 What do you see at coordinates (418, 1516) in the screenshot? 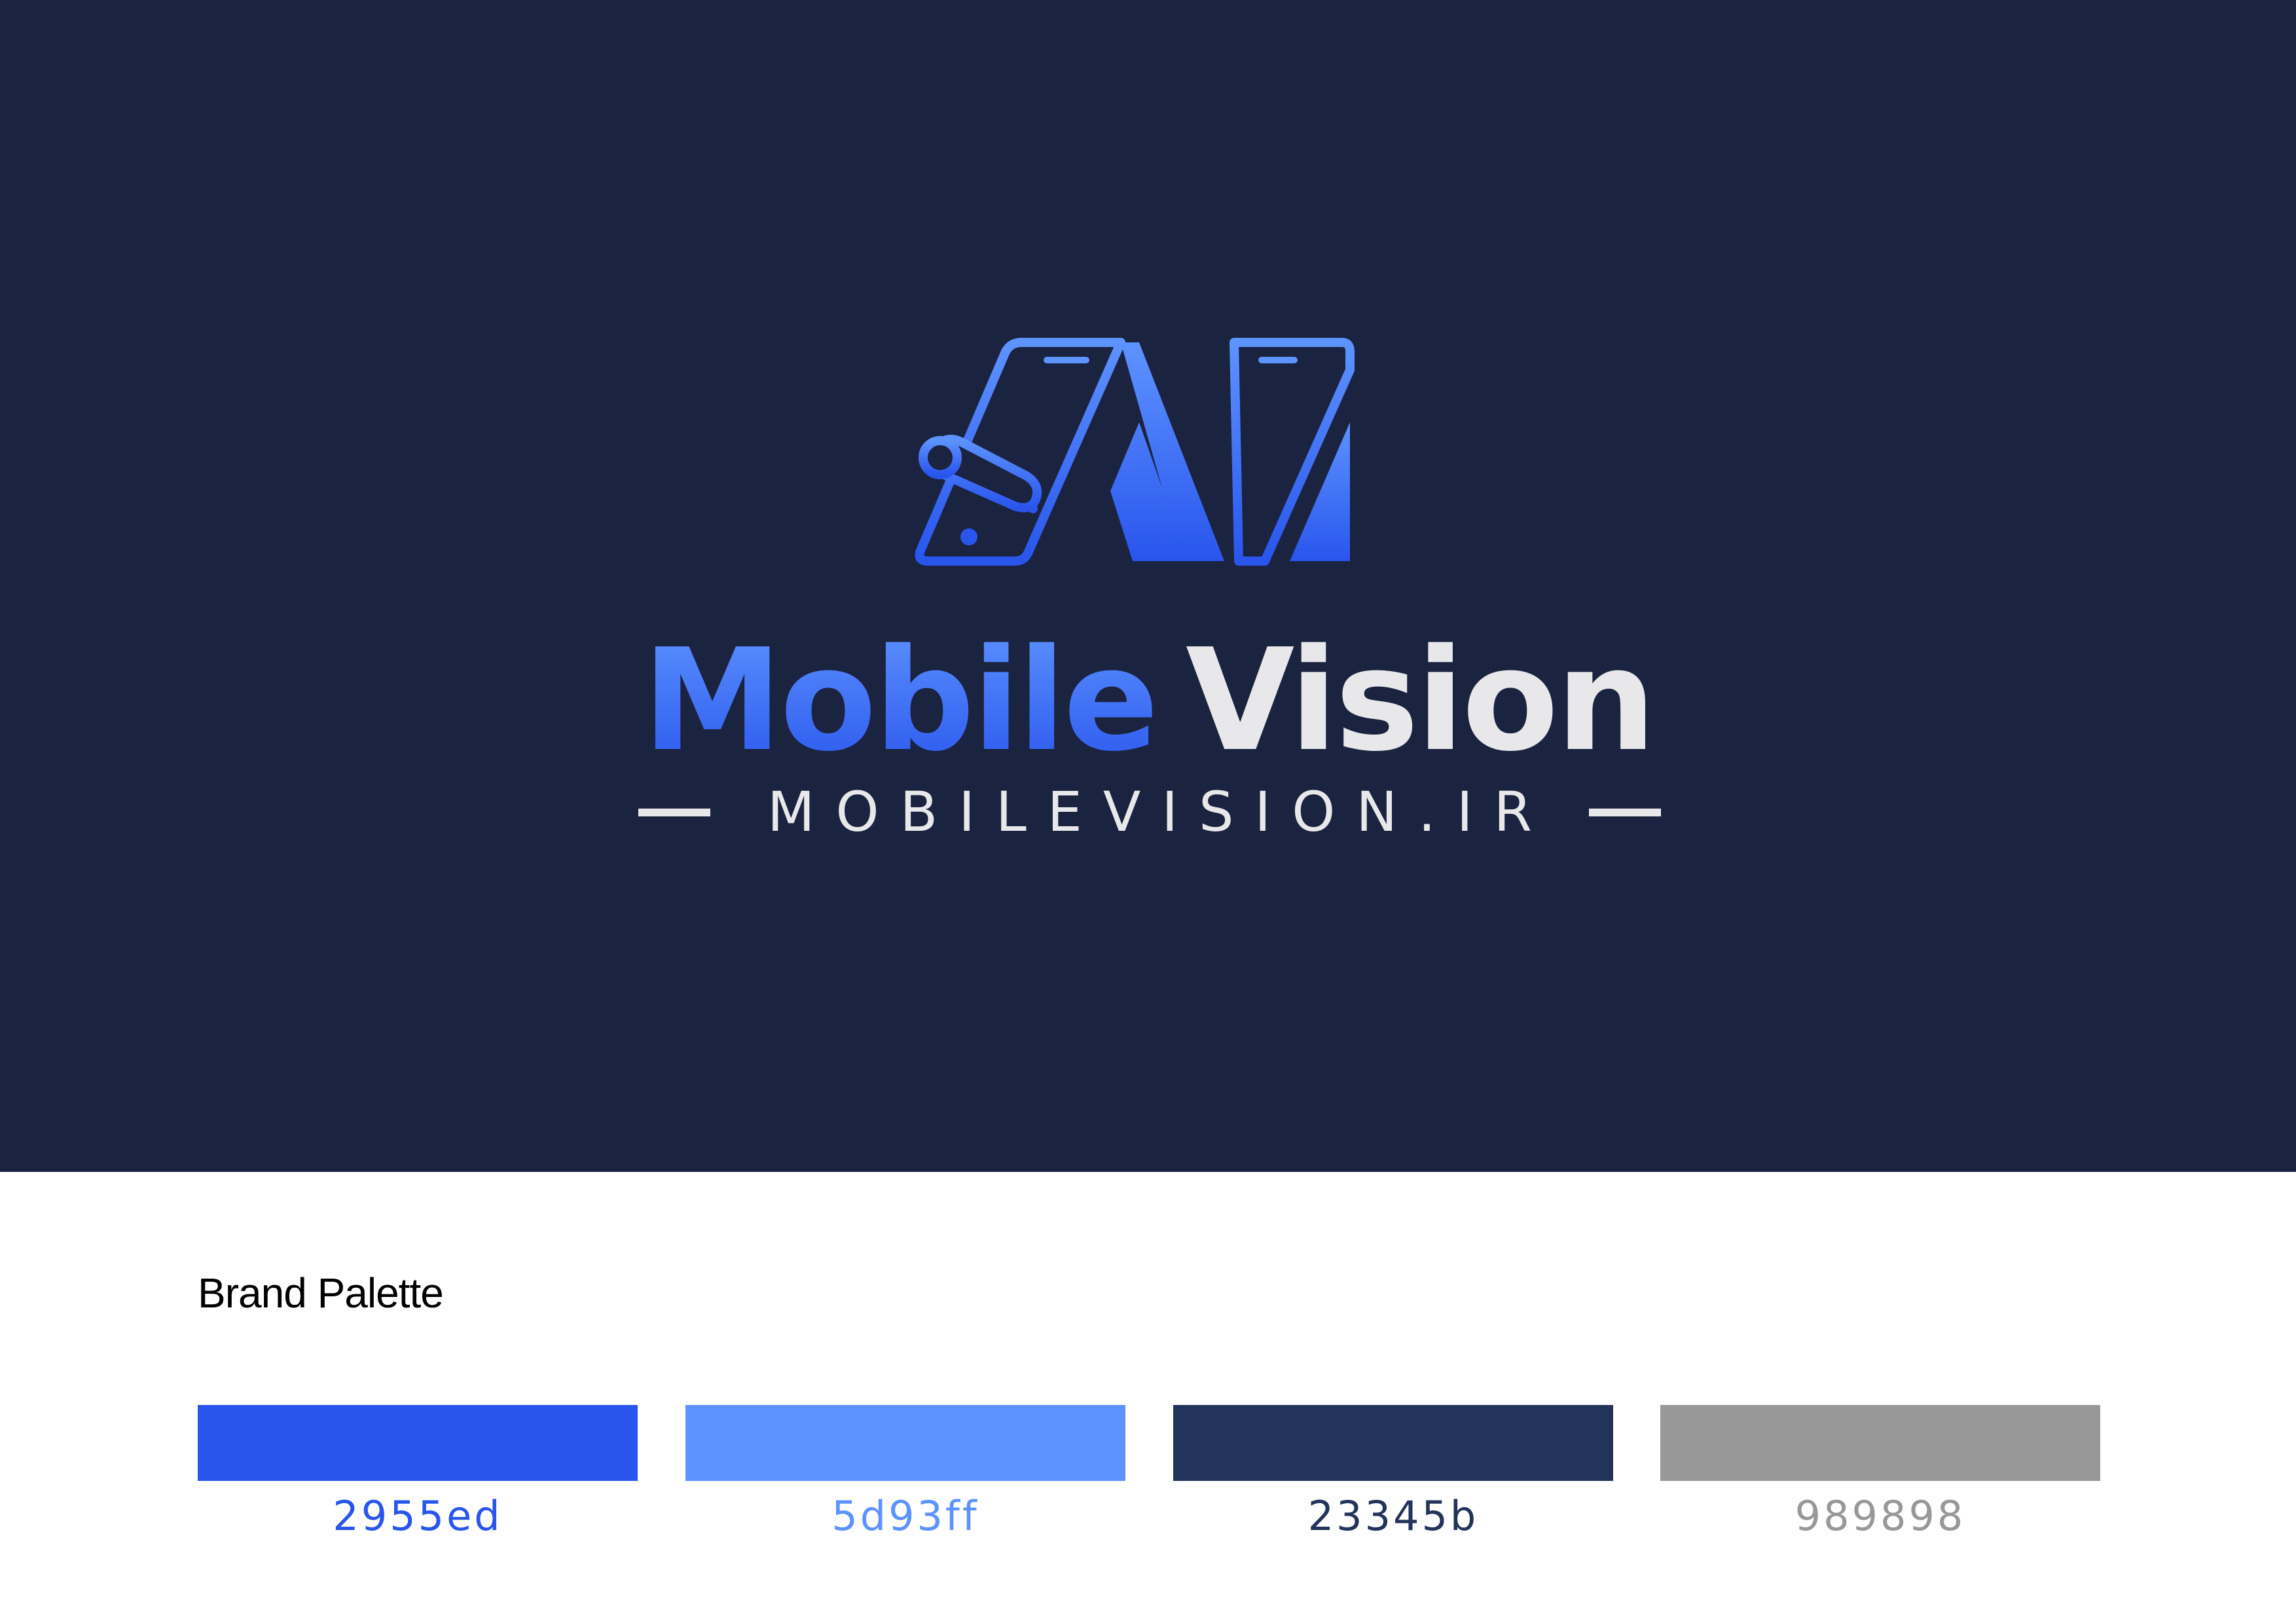
I see `swatch-code: 2955ed` at bounding box center [418, 1516].